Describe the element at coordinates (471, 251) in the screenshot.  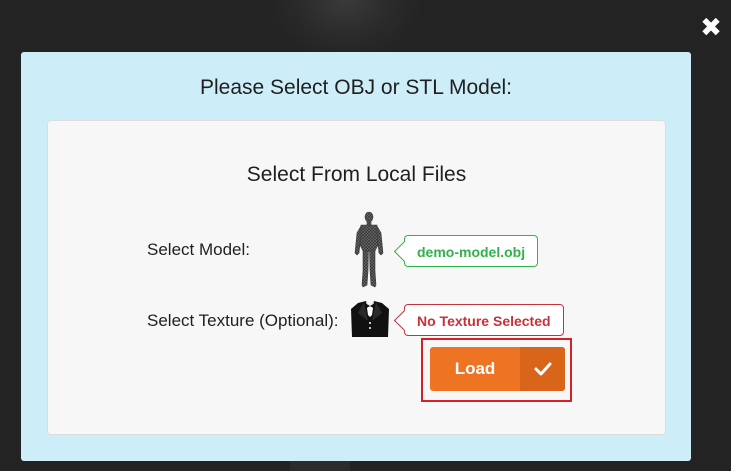
I see `model-file-status: demo-model.obj` at that location.